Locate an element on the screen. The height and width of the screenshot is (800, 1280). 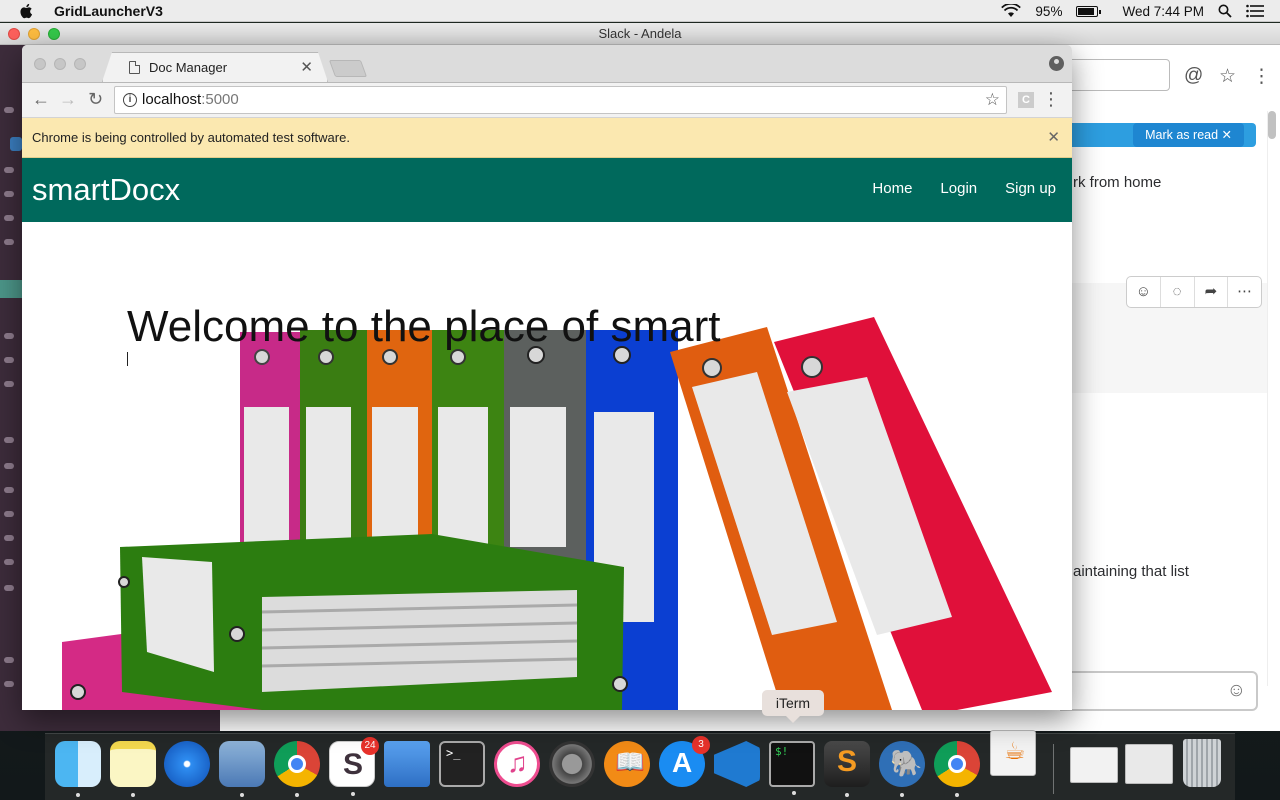
tab-doc-manager: Doc Manager ✕ is located at coordinates (215, 67).